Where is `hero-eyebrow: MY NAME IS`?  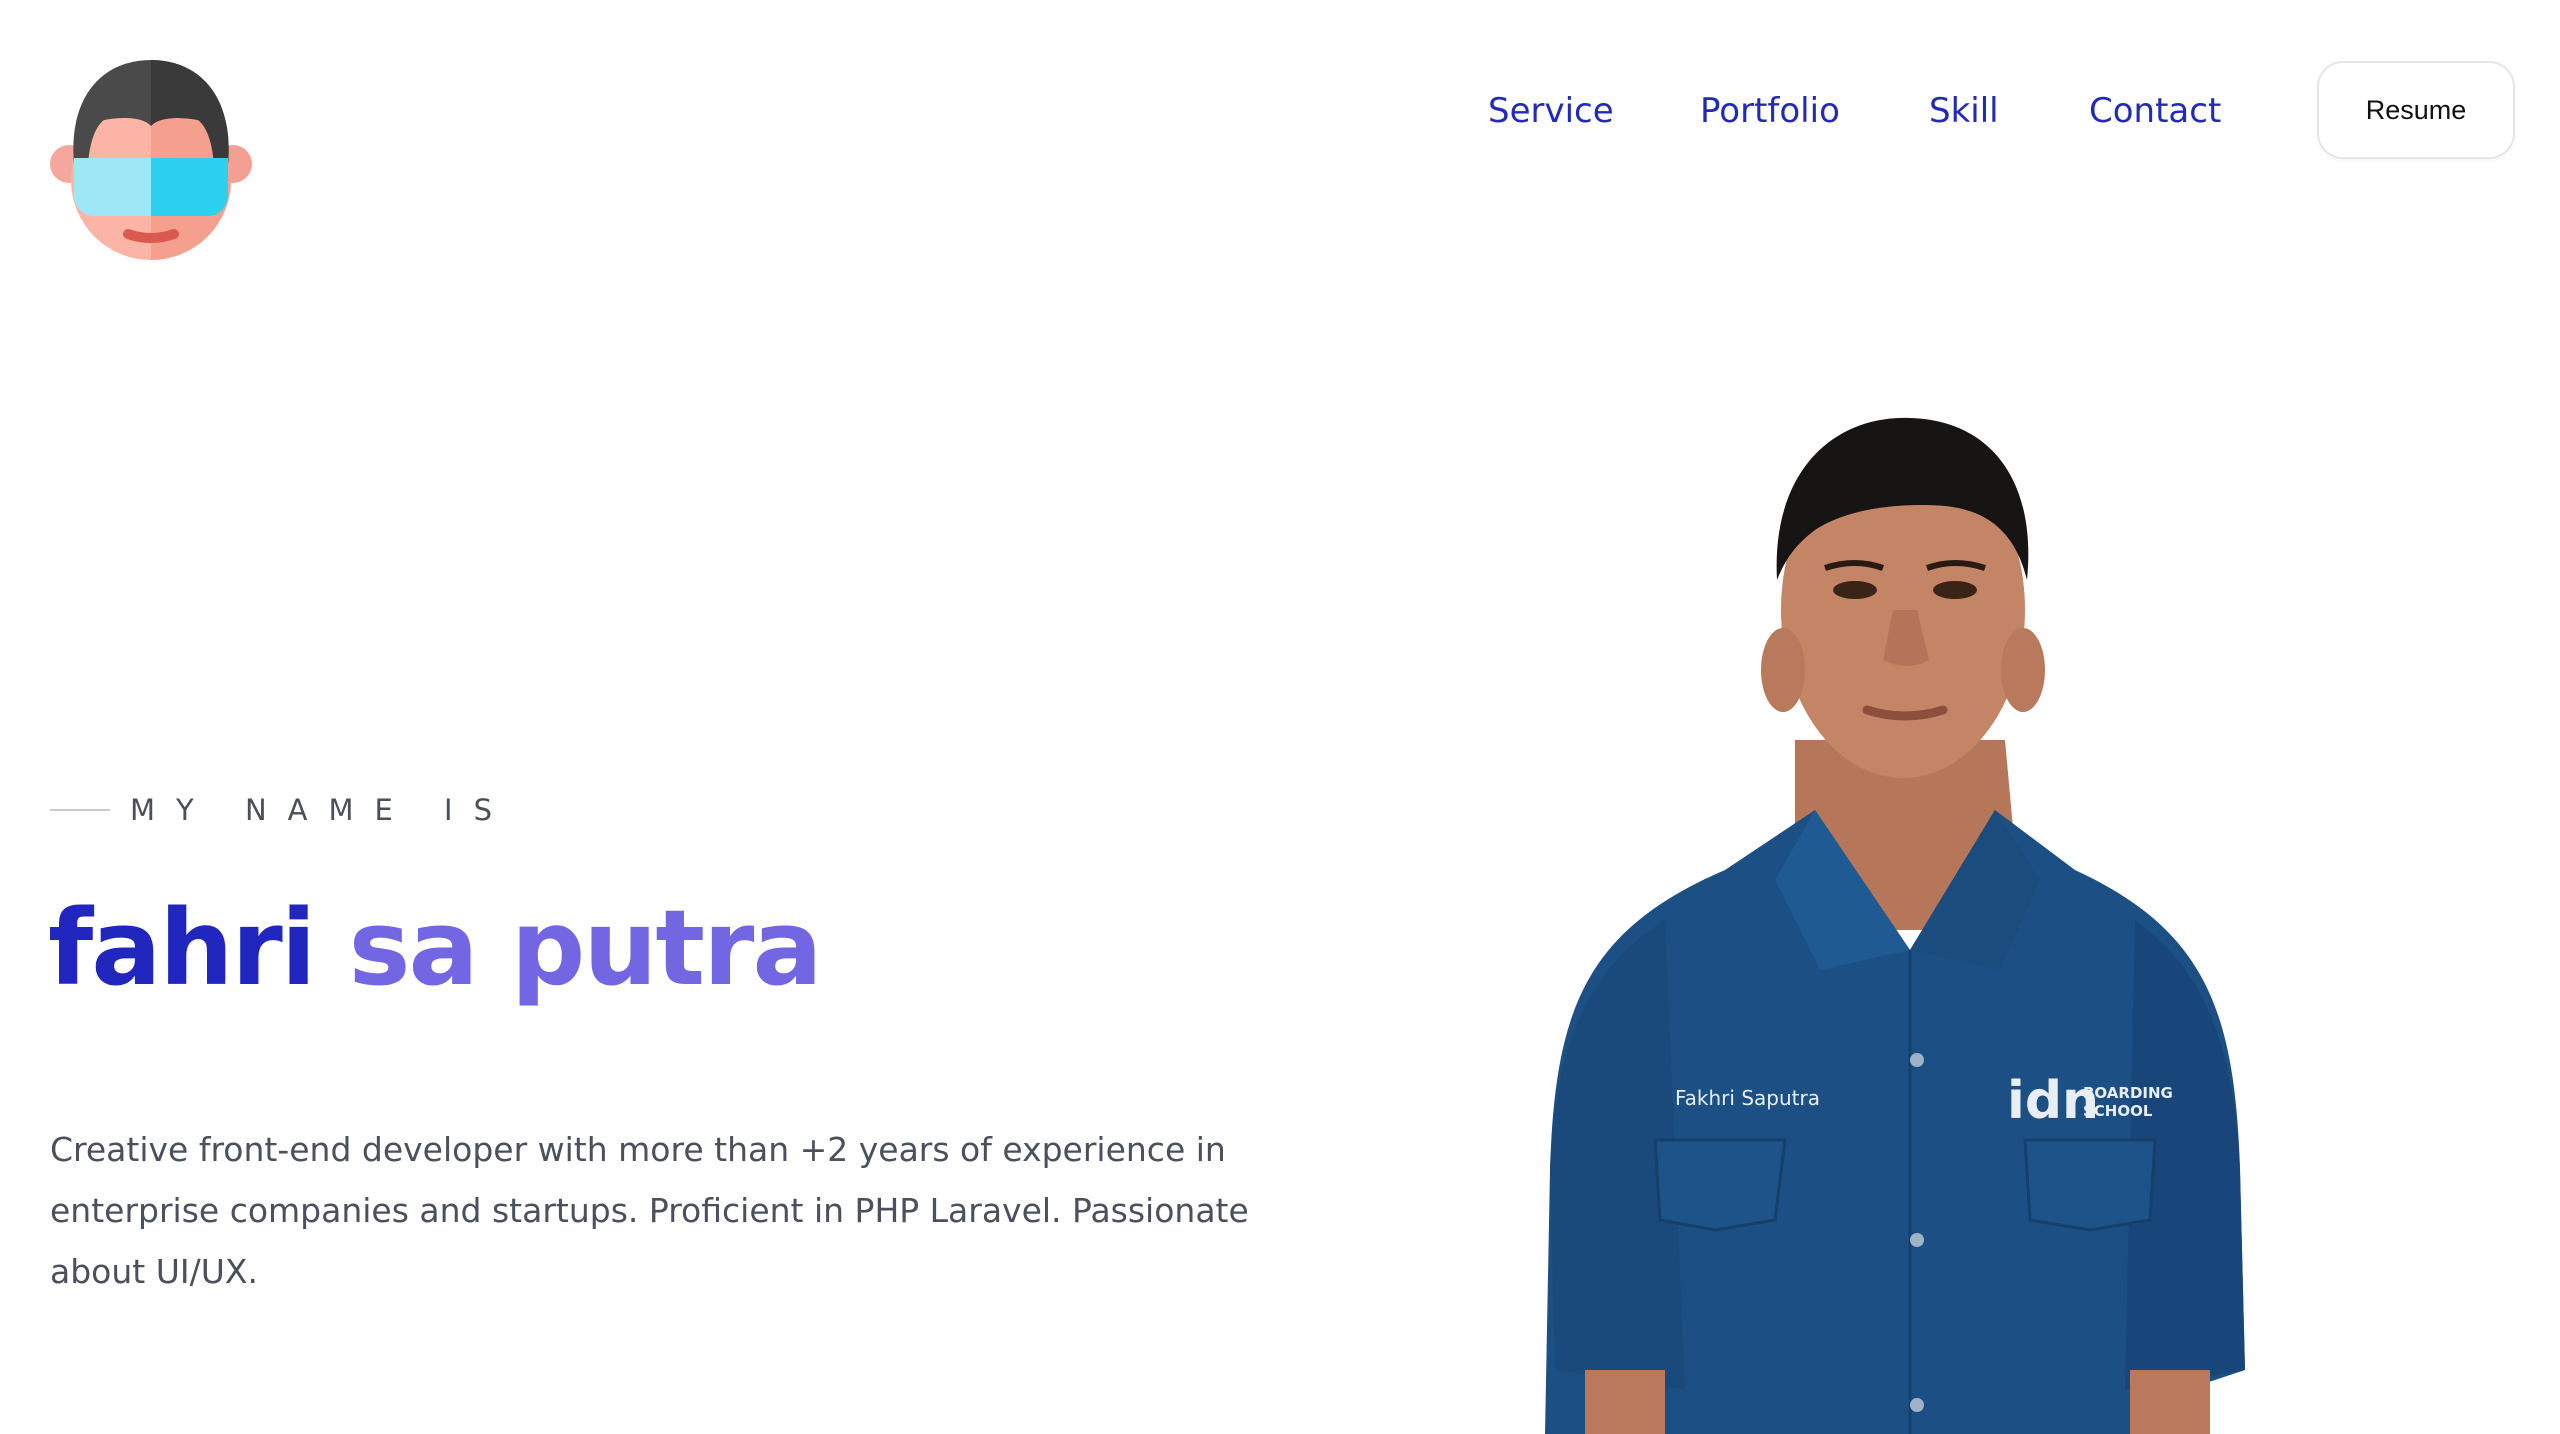
hero-eyebrow: MY NAME IS is located at coordinates (281, 810).